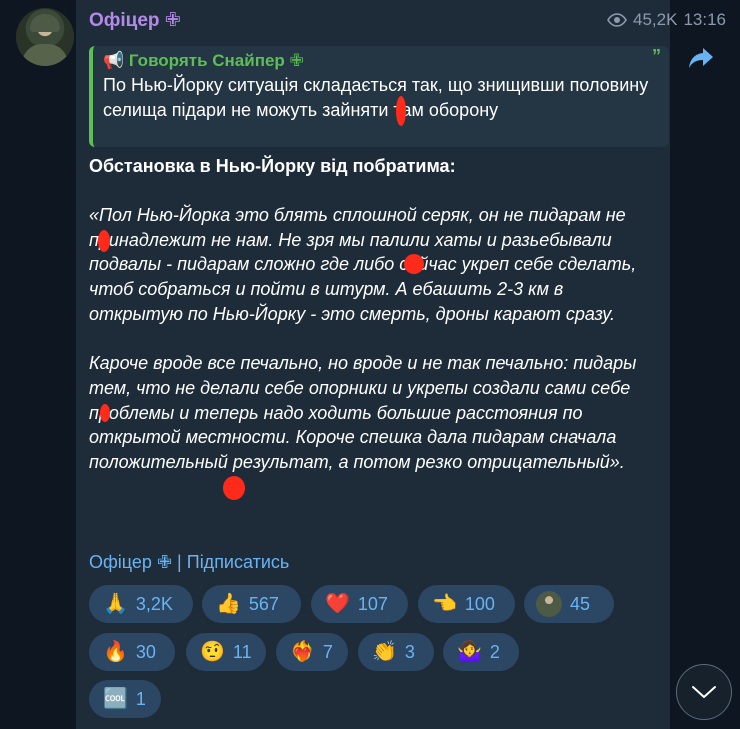  Describe the element at coordinates (115, 604) in the screenshot. I see `pray-icon: 🙏` at that location.